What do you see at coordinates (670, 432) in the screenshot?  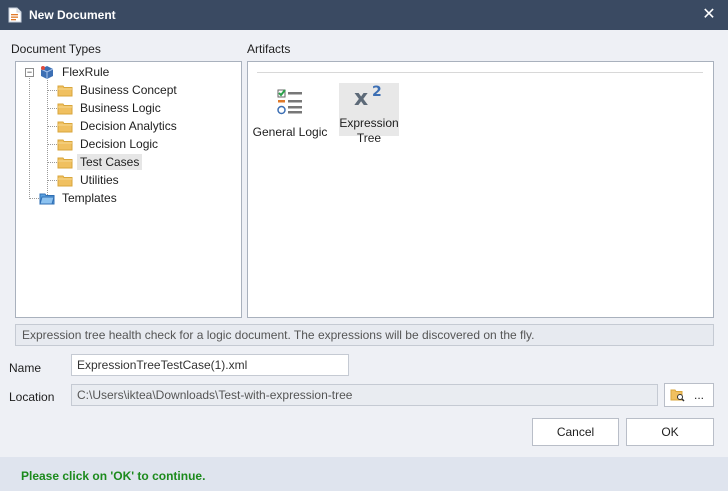 I see `ok-button: OK` at bounding box center [670, 432].